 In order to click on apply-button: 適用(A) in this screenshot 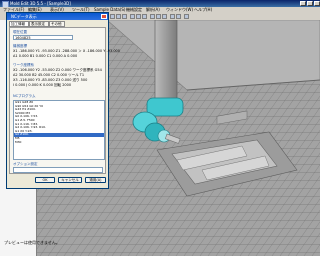, I will do `click(95, 180)`.